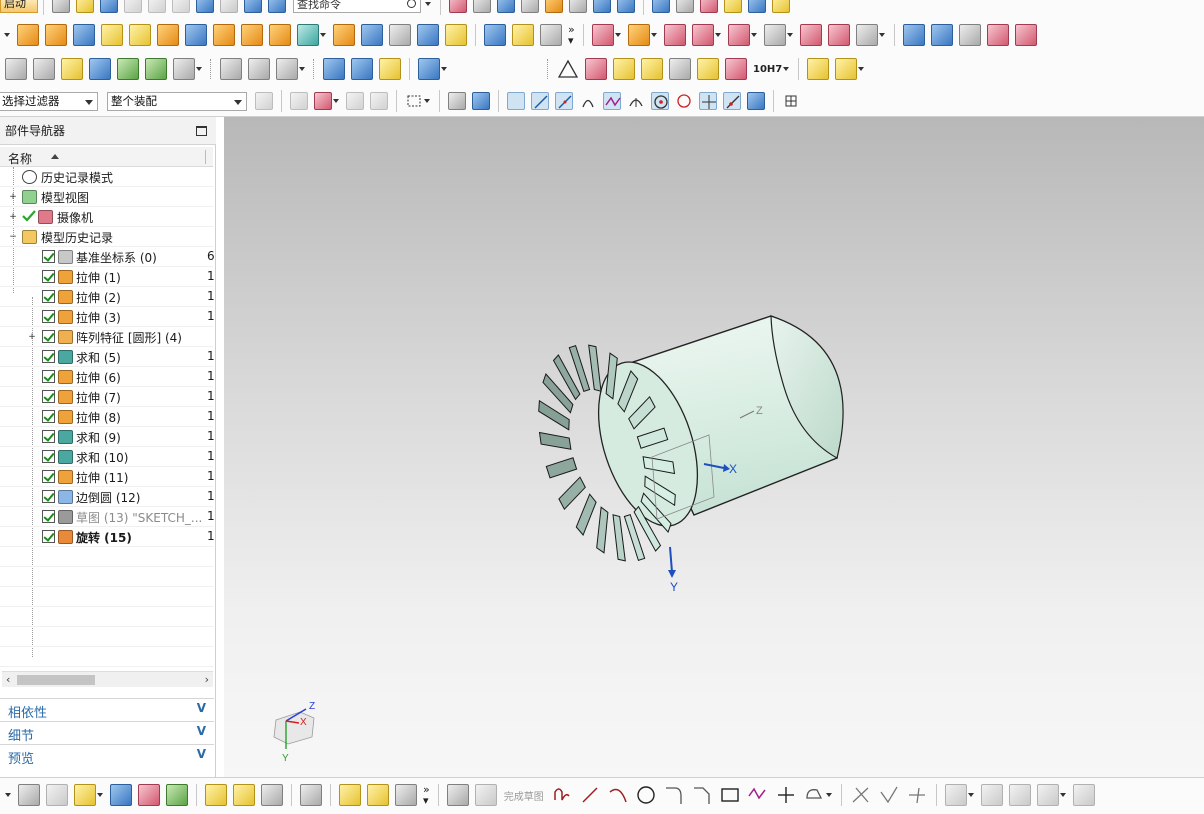 This screenshot has height=814, width=1204. What do you see at coordinates (264, 101) in the screenshot?
I see `filter-icon` at bounding box center [264, 101].